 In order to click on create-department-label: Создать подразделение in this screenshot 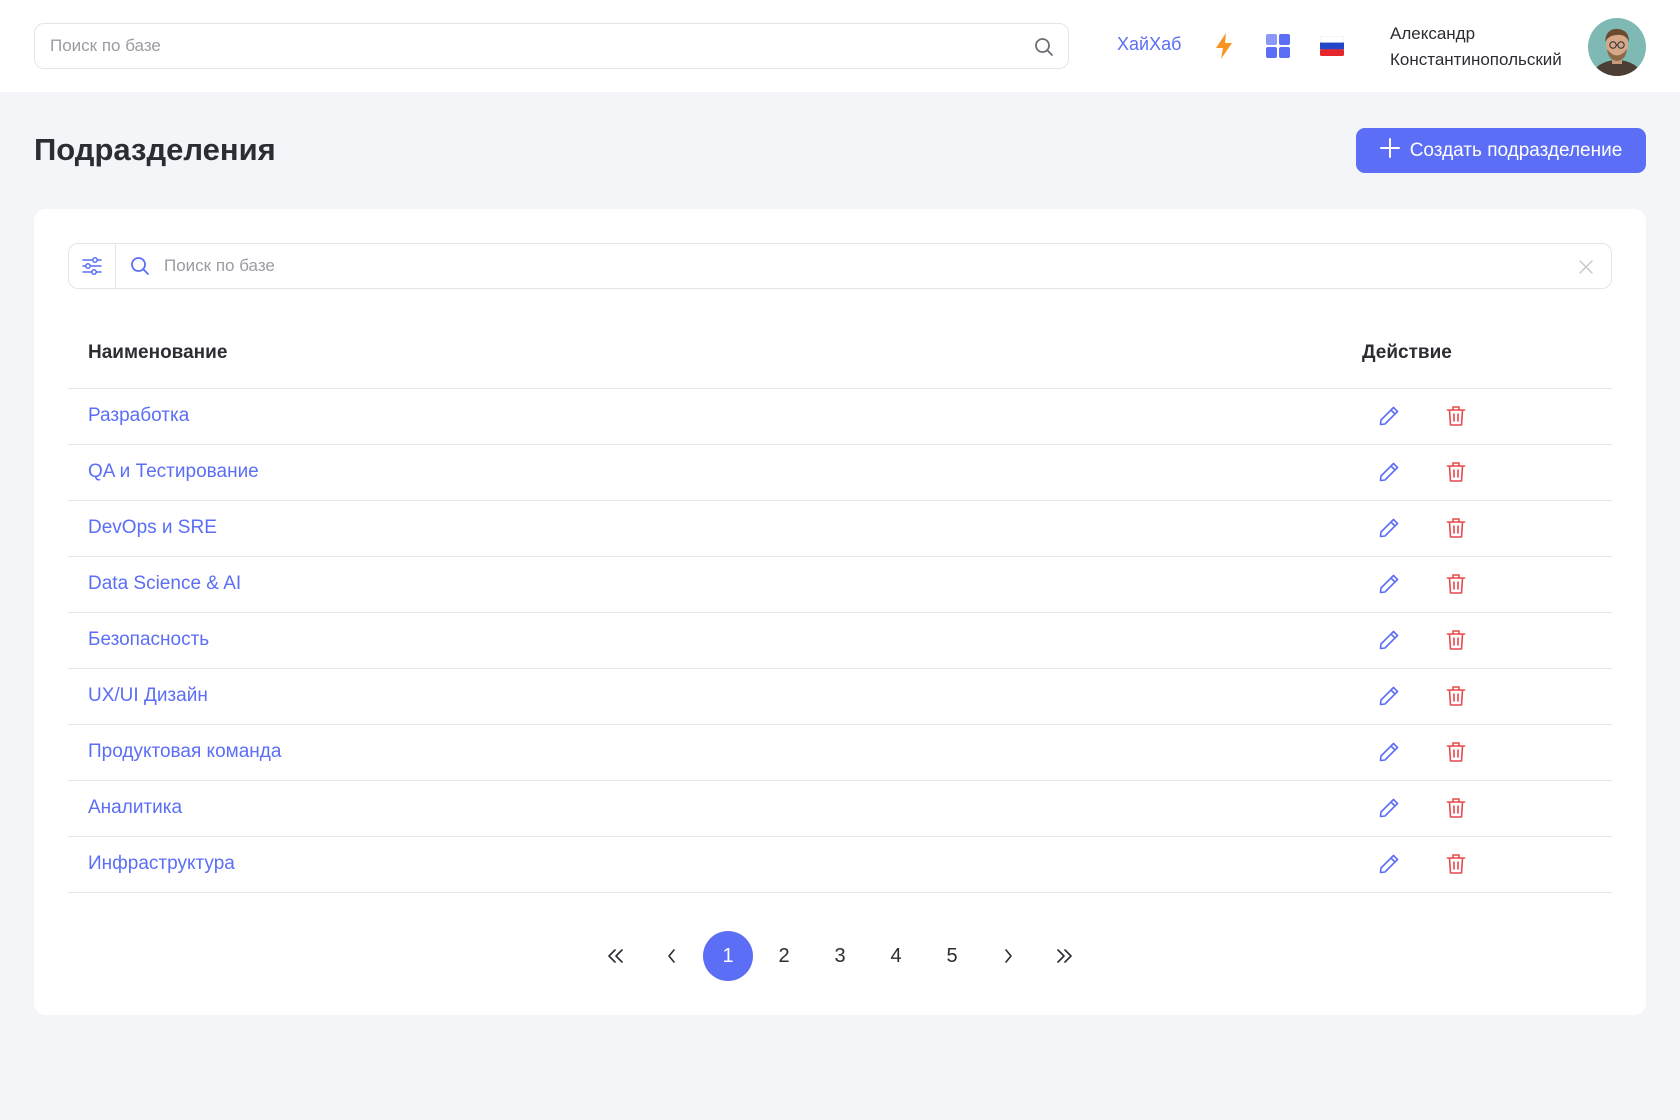, I will do `click(1516, 150)`.